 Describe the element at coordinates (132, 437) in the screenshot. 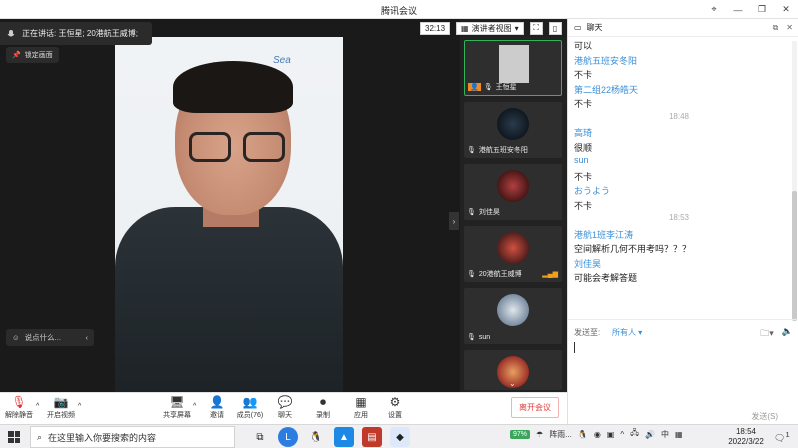

I see `taskbar-search: ⌕ 在这里输入你要搜索的内容` at that location.